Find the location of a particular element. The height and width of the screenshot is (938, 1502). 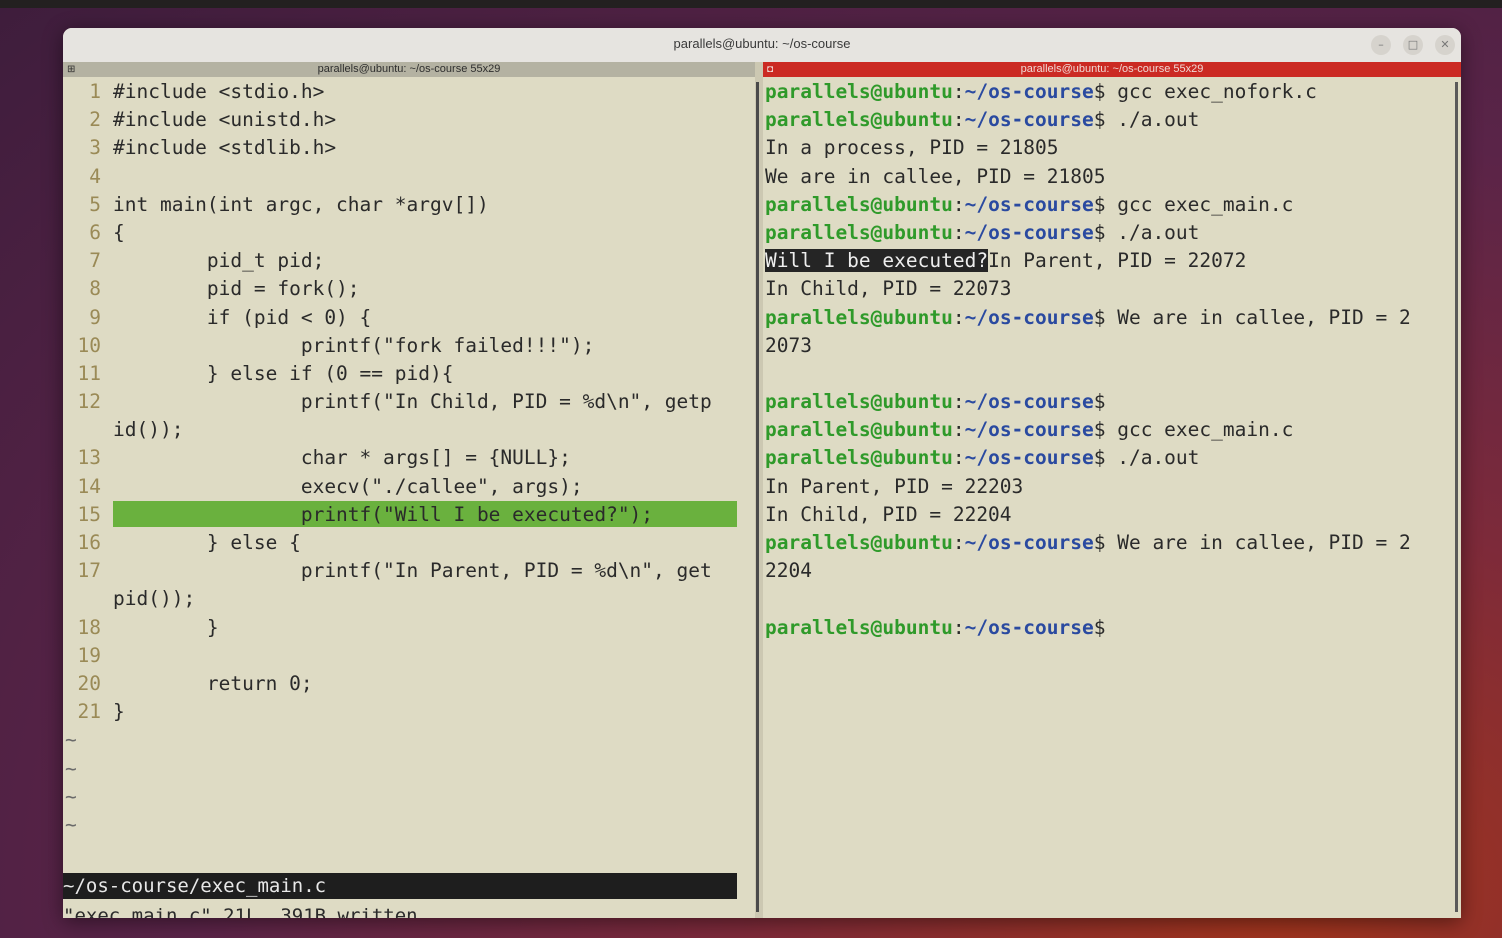

code-line: 17 printf("In Parent, PID = %d\n", get is located at coordinates (409, 571).